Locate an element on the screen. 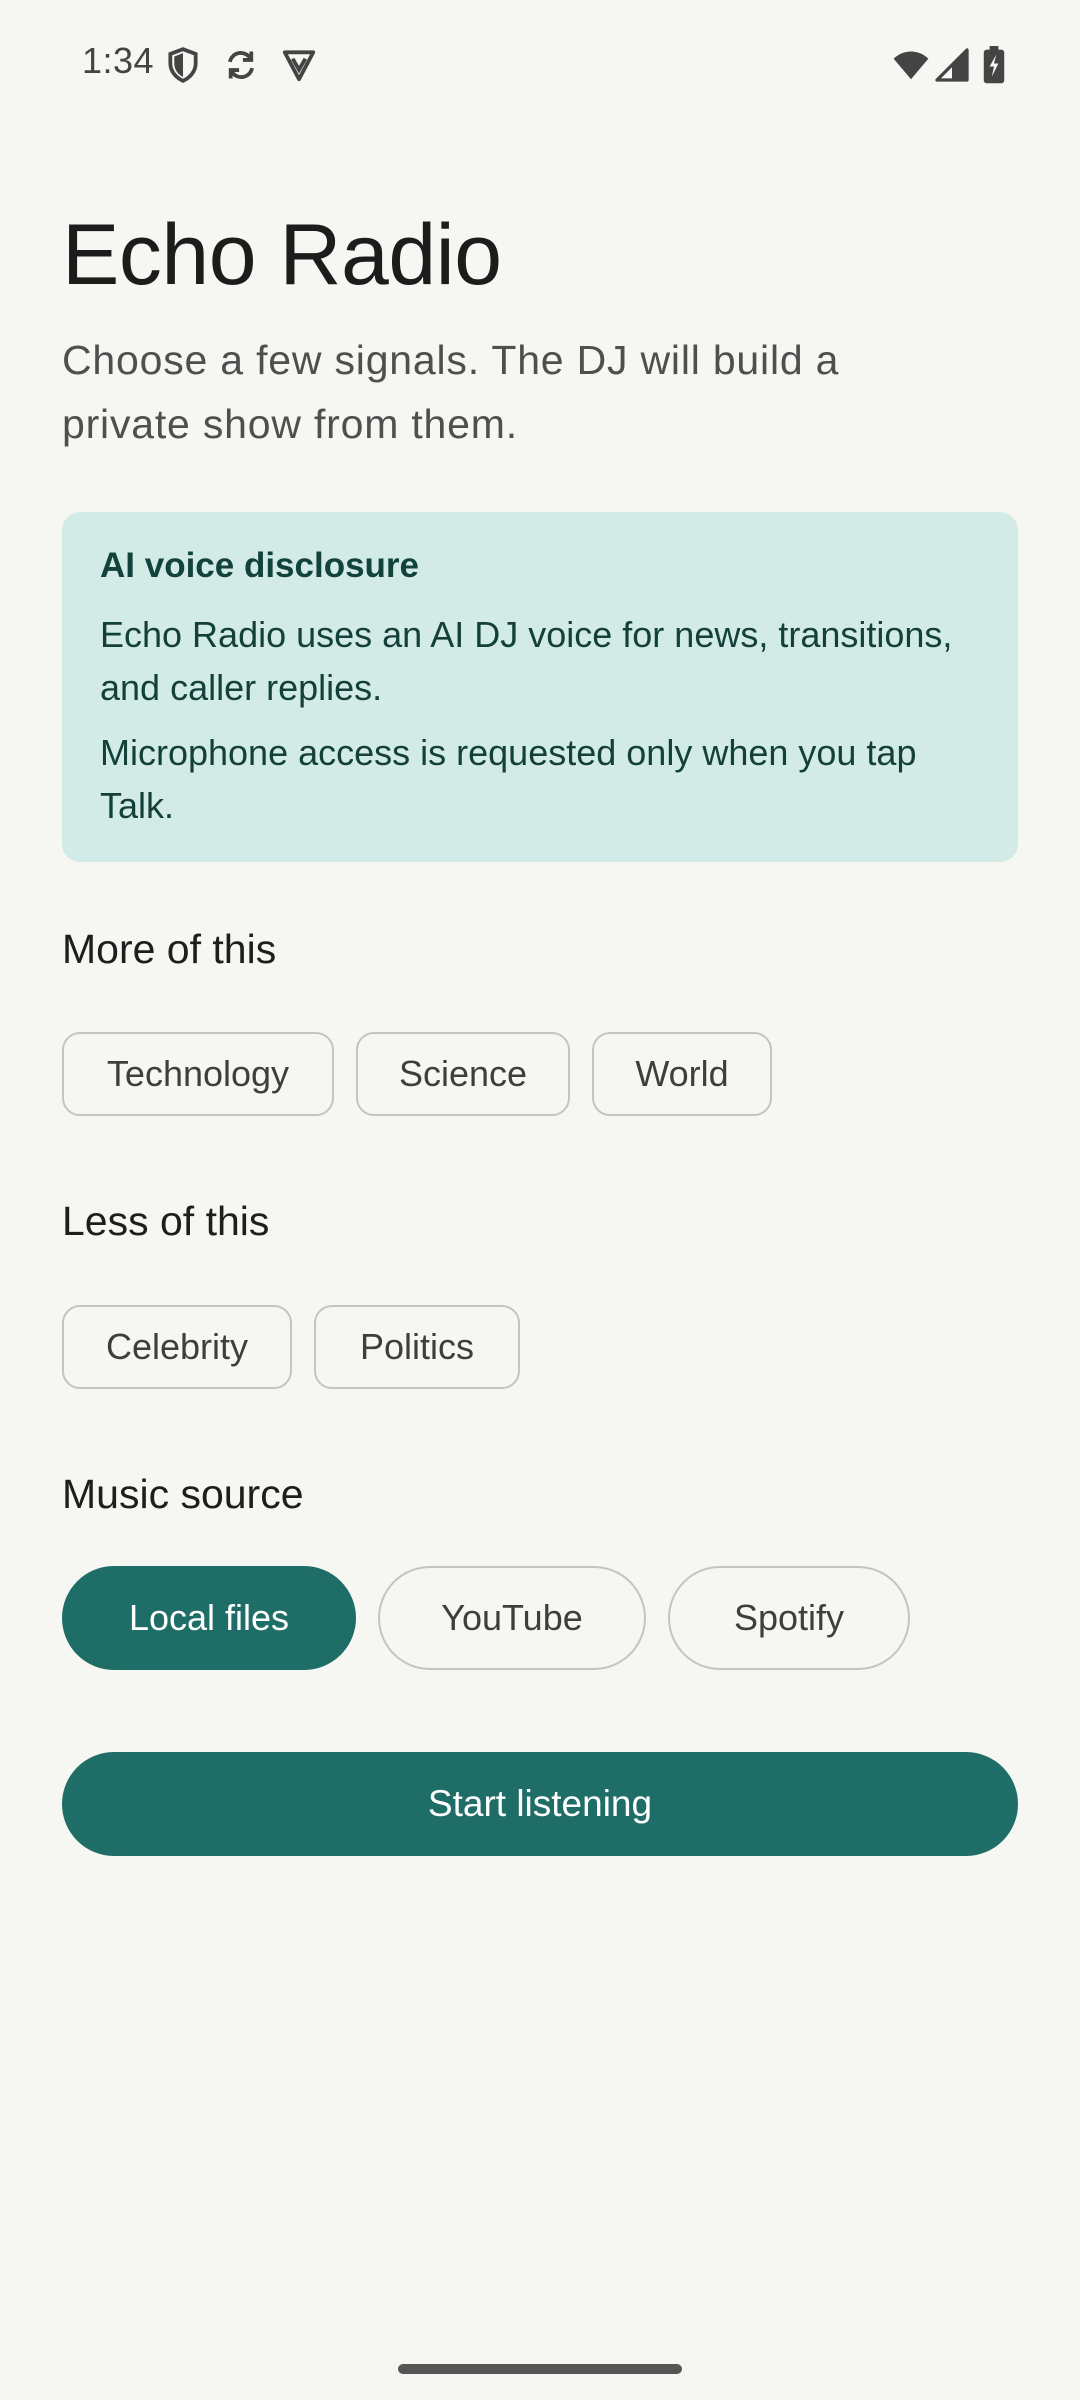 The image size is (1080, 2400). disclosure-title: AI voice disclosure is located at coordinates (260, 565).